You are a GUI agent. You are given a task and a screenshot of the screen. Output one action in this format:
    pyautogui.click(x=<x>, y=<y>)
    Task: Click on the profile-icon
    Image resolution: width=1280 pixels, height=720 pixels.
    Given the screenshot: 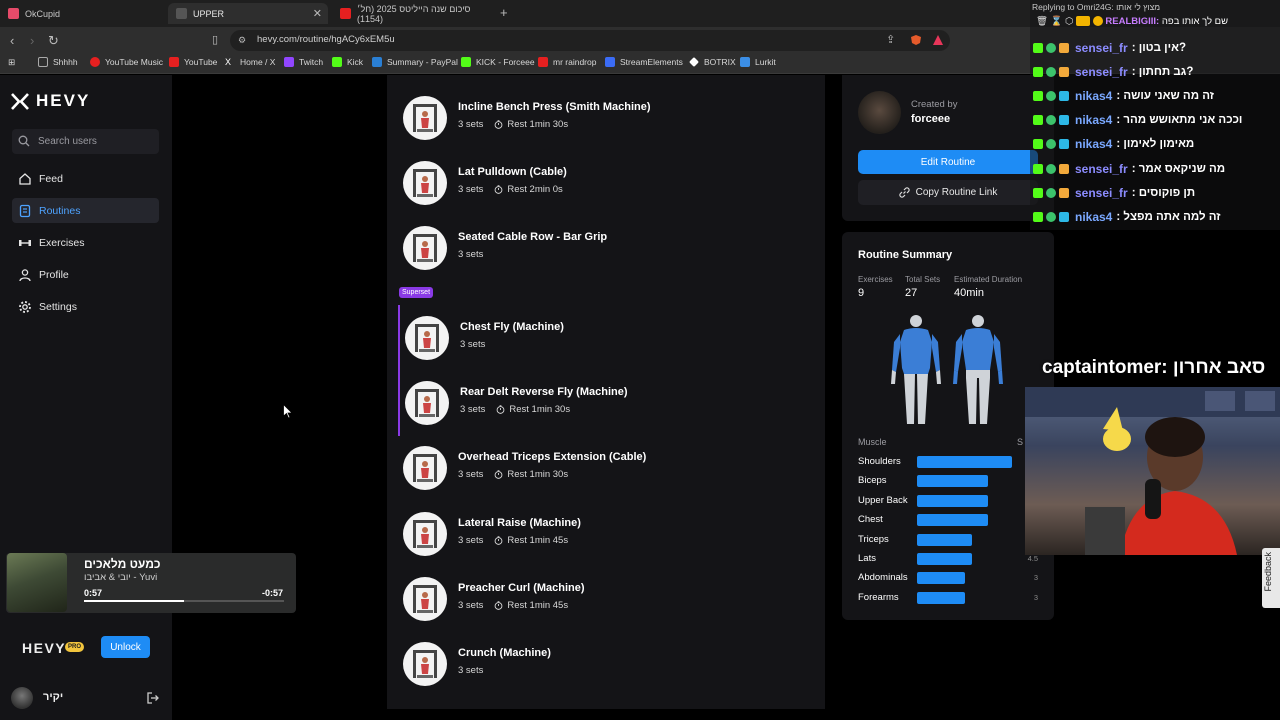 What is the action you would take?
    pyautogui.click(x=25, y=274)
    